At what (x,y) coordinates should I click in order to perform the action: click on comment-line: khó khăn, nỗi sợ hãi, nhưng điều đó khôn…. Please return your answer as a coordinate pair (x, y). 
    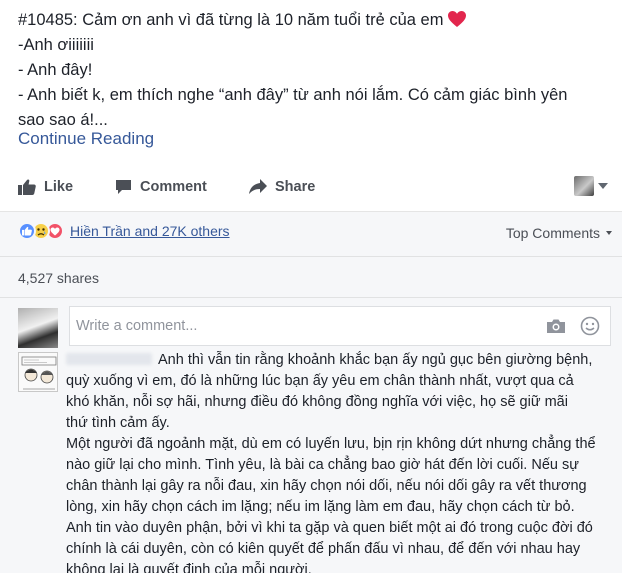
    Looking at the image, I should click on (317, 402).